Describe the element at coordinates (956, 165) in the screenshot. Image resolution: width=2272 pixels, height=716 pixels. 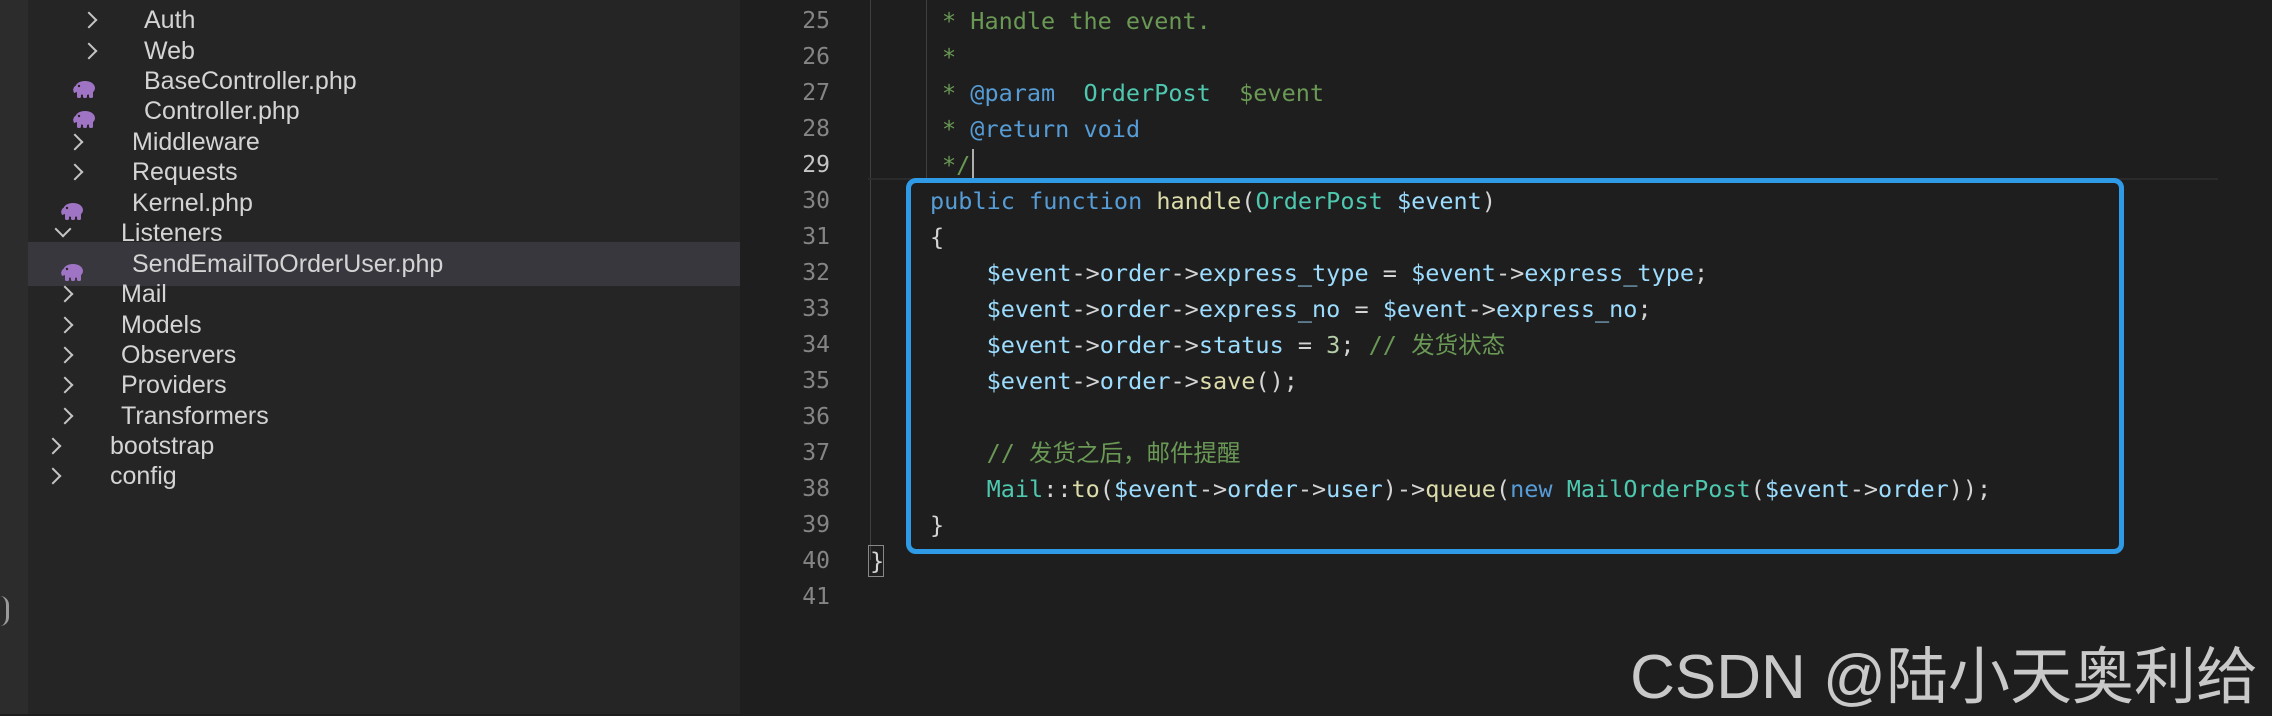
I see `code-token: */` at that location.